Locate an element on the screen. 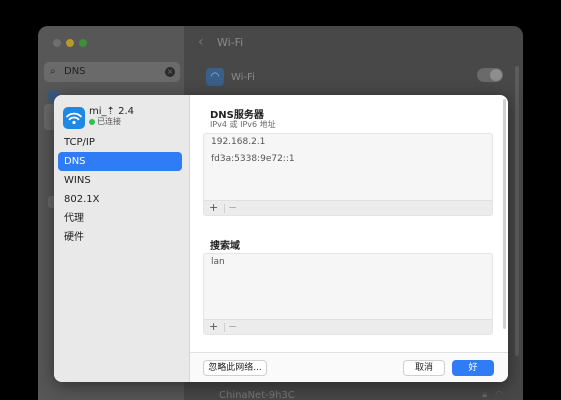  list-item: 192.168.2.1 is located at coordinates (348, 142).